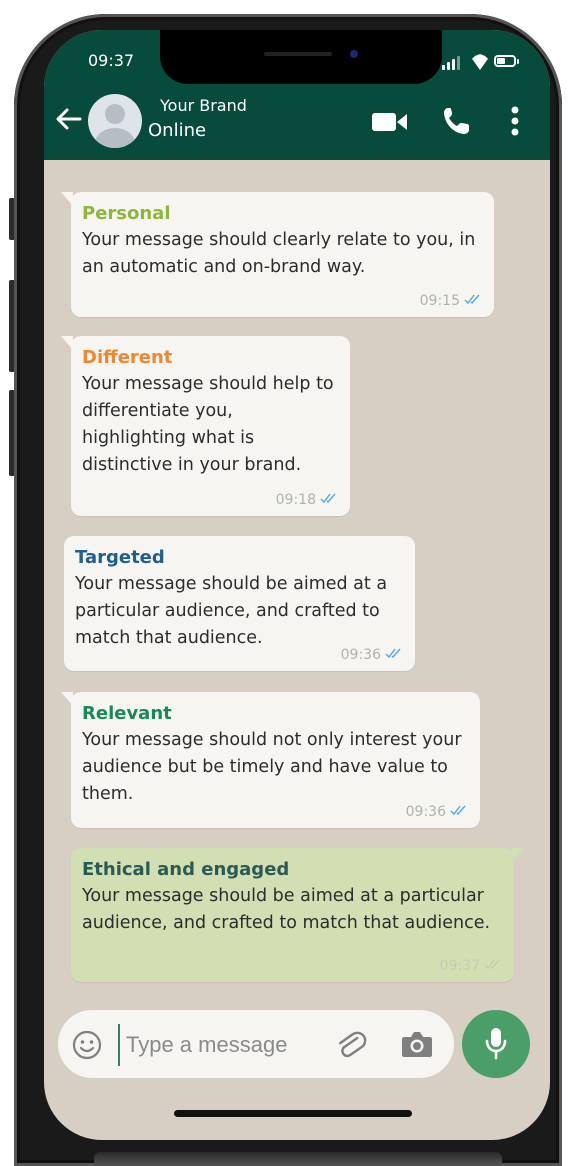  What do you see at coordinates (295, 500) in the screenshot?
I see `message-time: 09:18` at bounding box center [295, 500].